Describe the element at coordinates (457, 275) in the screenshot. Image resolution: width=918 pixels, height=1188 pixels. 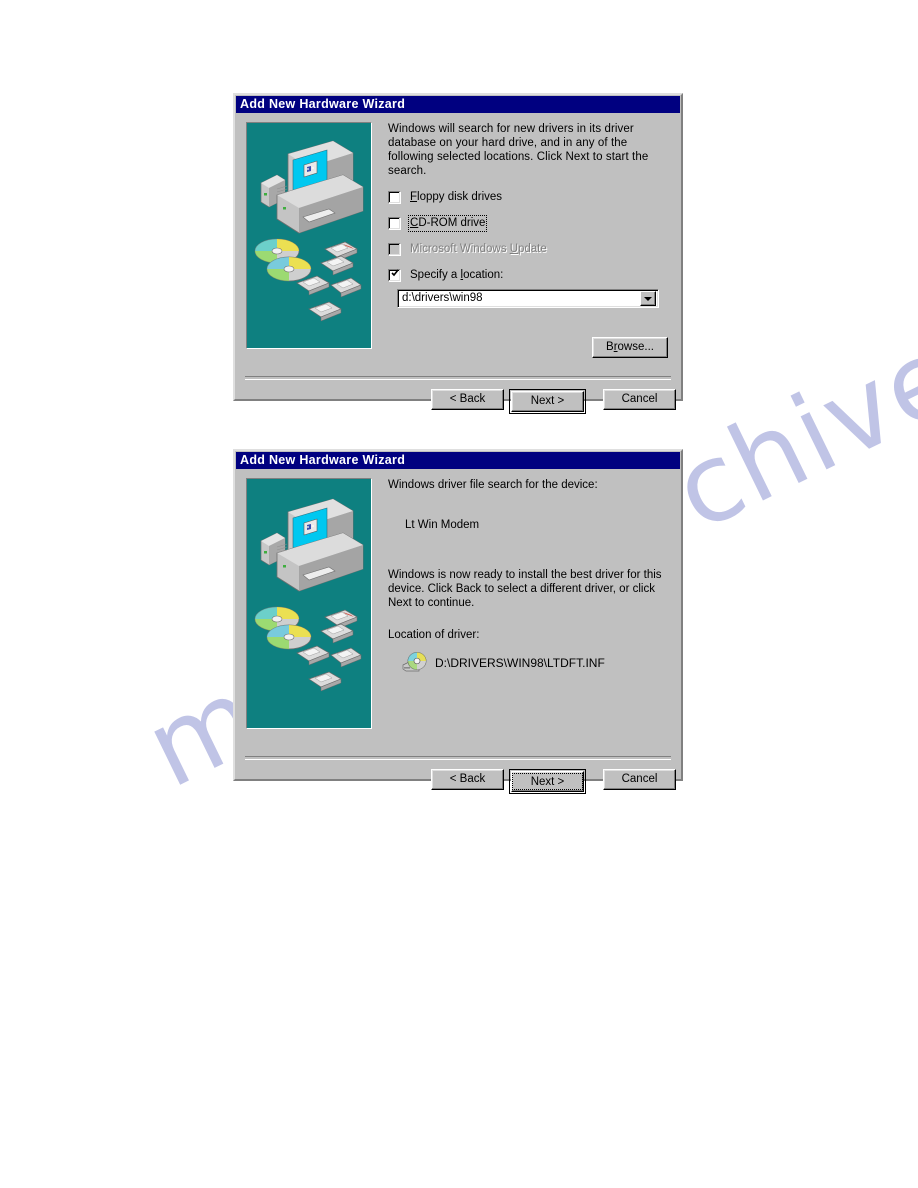
I see `checkbox-label-specify-a-location: Specify a location:` at that location.